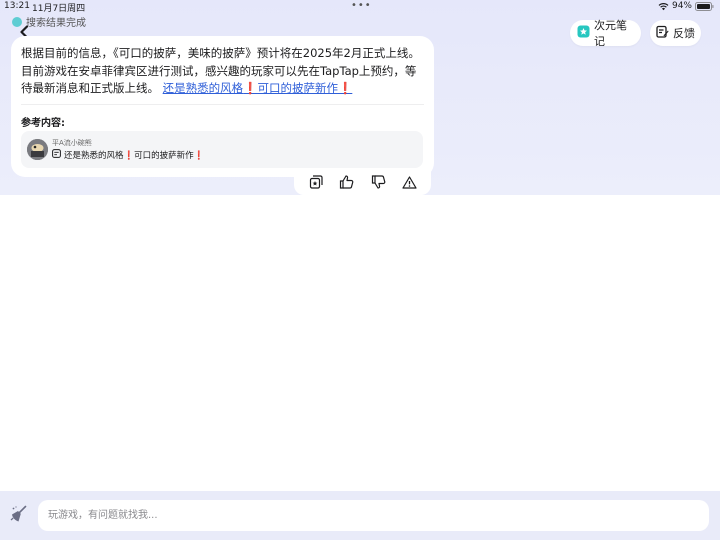 This screenshot has width=720, height=540. I want to click on search-status-text: 搜索结果完成, so click(56, 23).